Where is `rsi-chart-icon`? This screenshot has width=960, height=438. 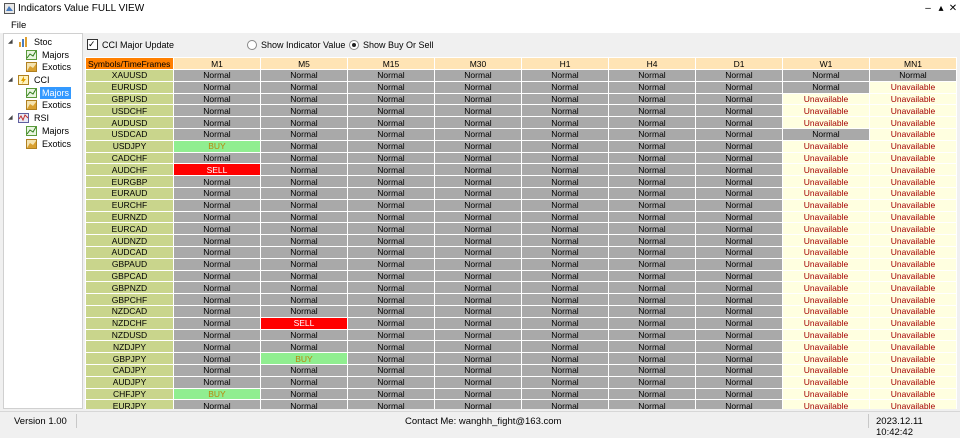 rsi-chart-icon is located at coordinates (23, 118).